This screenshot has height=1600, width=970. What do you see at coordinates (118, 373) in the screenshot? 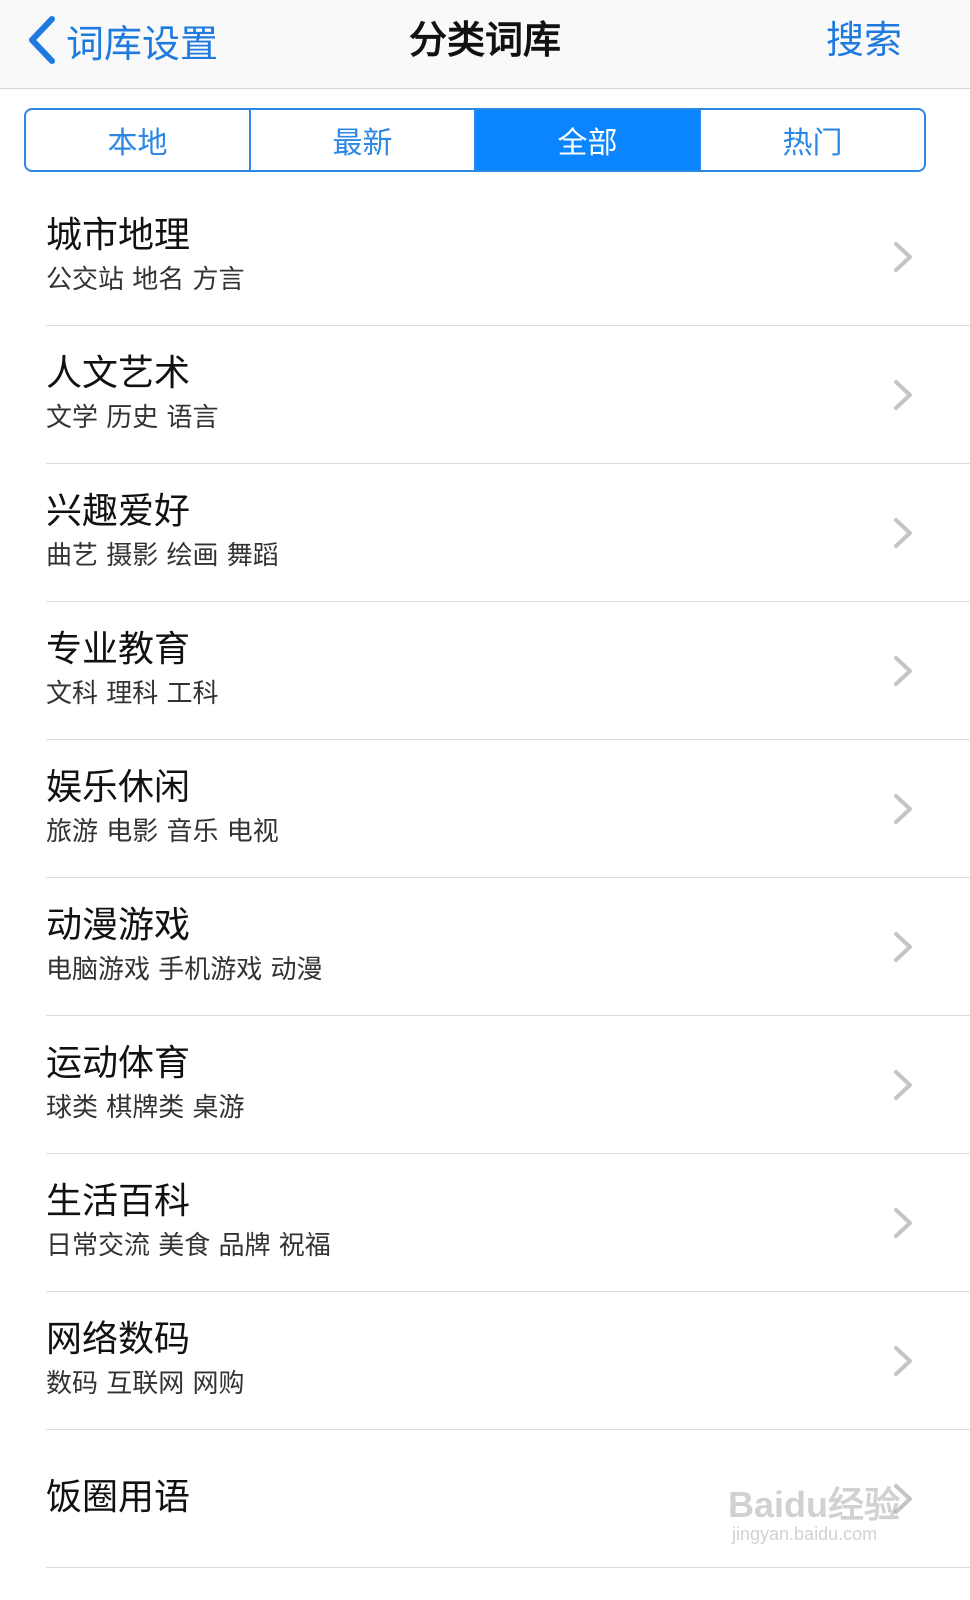
I see `item-title: 人文艺术` at bounding box center [118, 373].